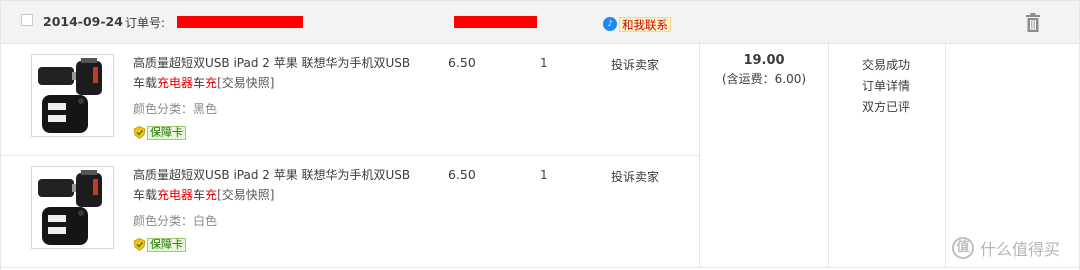 Image resolution: width=1080 pixels, height=270 pixels. I want to click on status-both-reviewed: 双方已评, so click(886, 107).